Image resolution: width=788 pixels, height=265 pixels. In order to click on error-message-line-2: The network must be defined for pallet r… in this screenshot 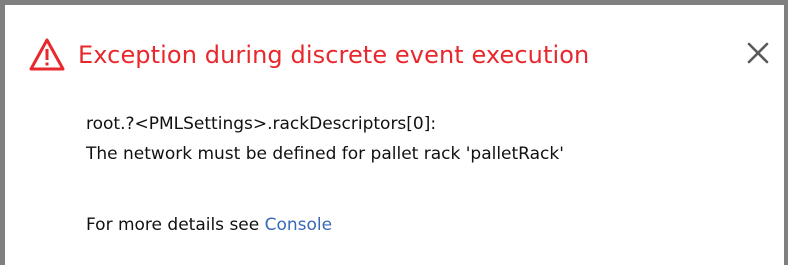, I will do `click(325, 154)`.